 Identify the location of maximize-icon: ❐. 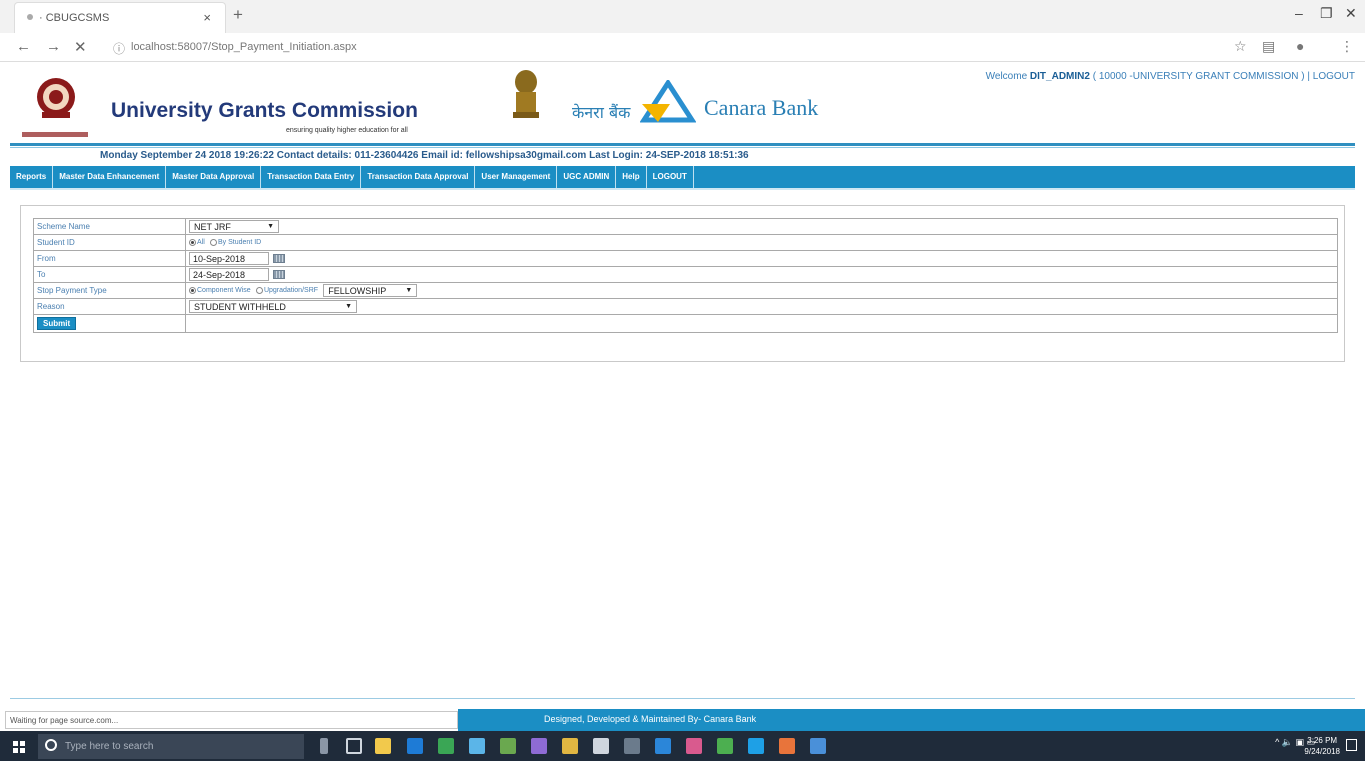
(1326, 13).